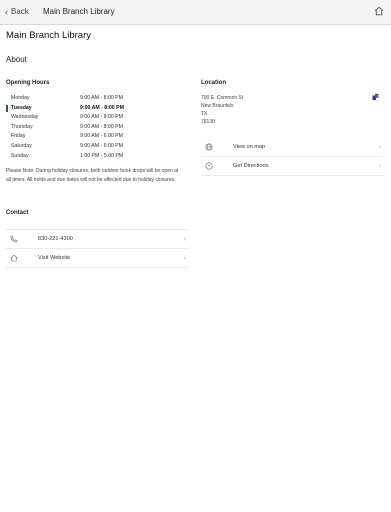  What do you see at coordinates (71, 147) in the screenshot?
I see `hours-row: Saturday 9:00 AM - 6:00 PM` at bounding box center [71, 147].